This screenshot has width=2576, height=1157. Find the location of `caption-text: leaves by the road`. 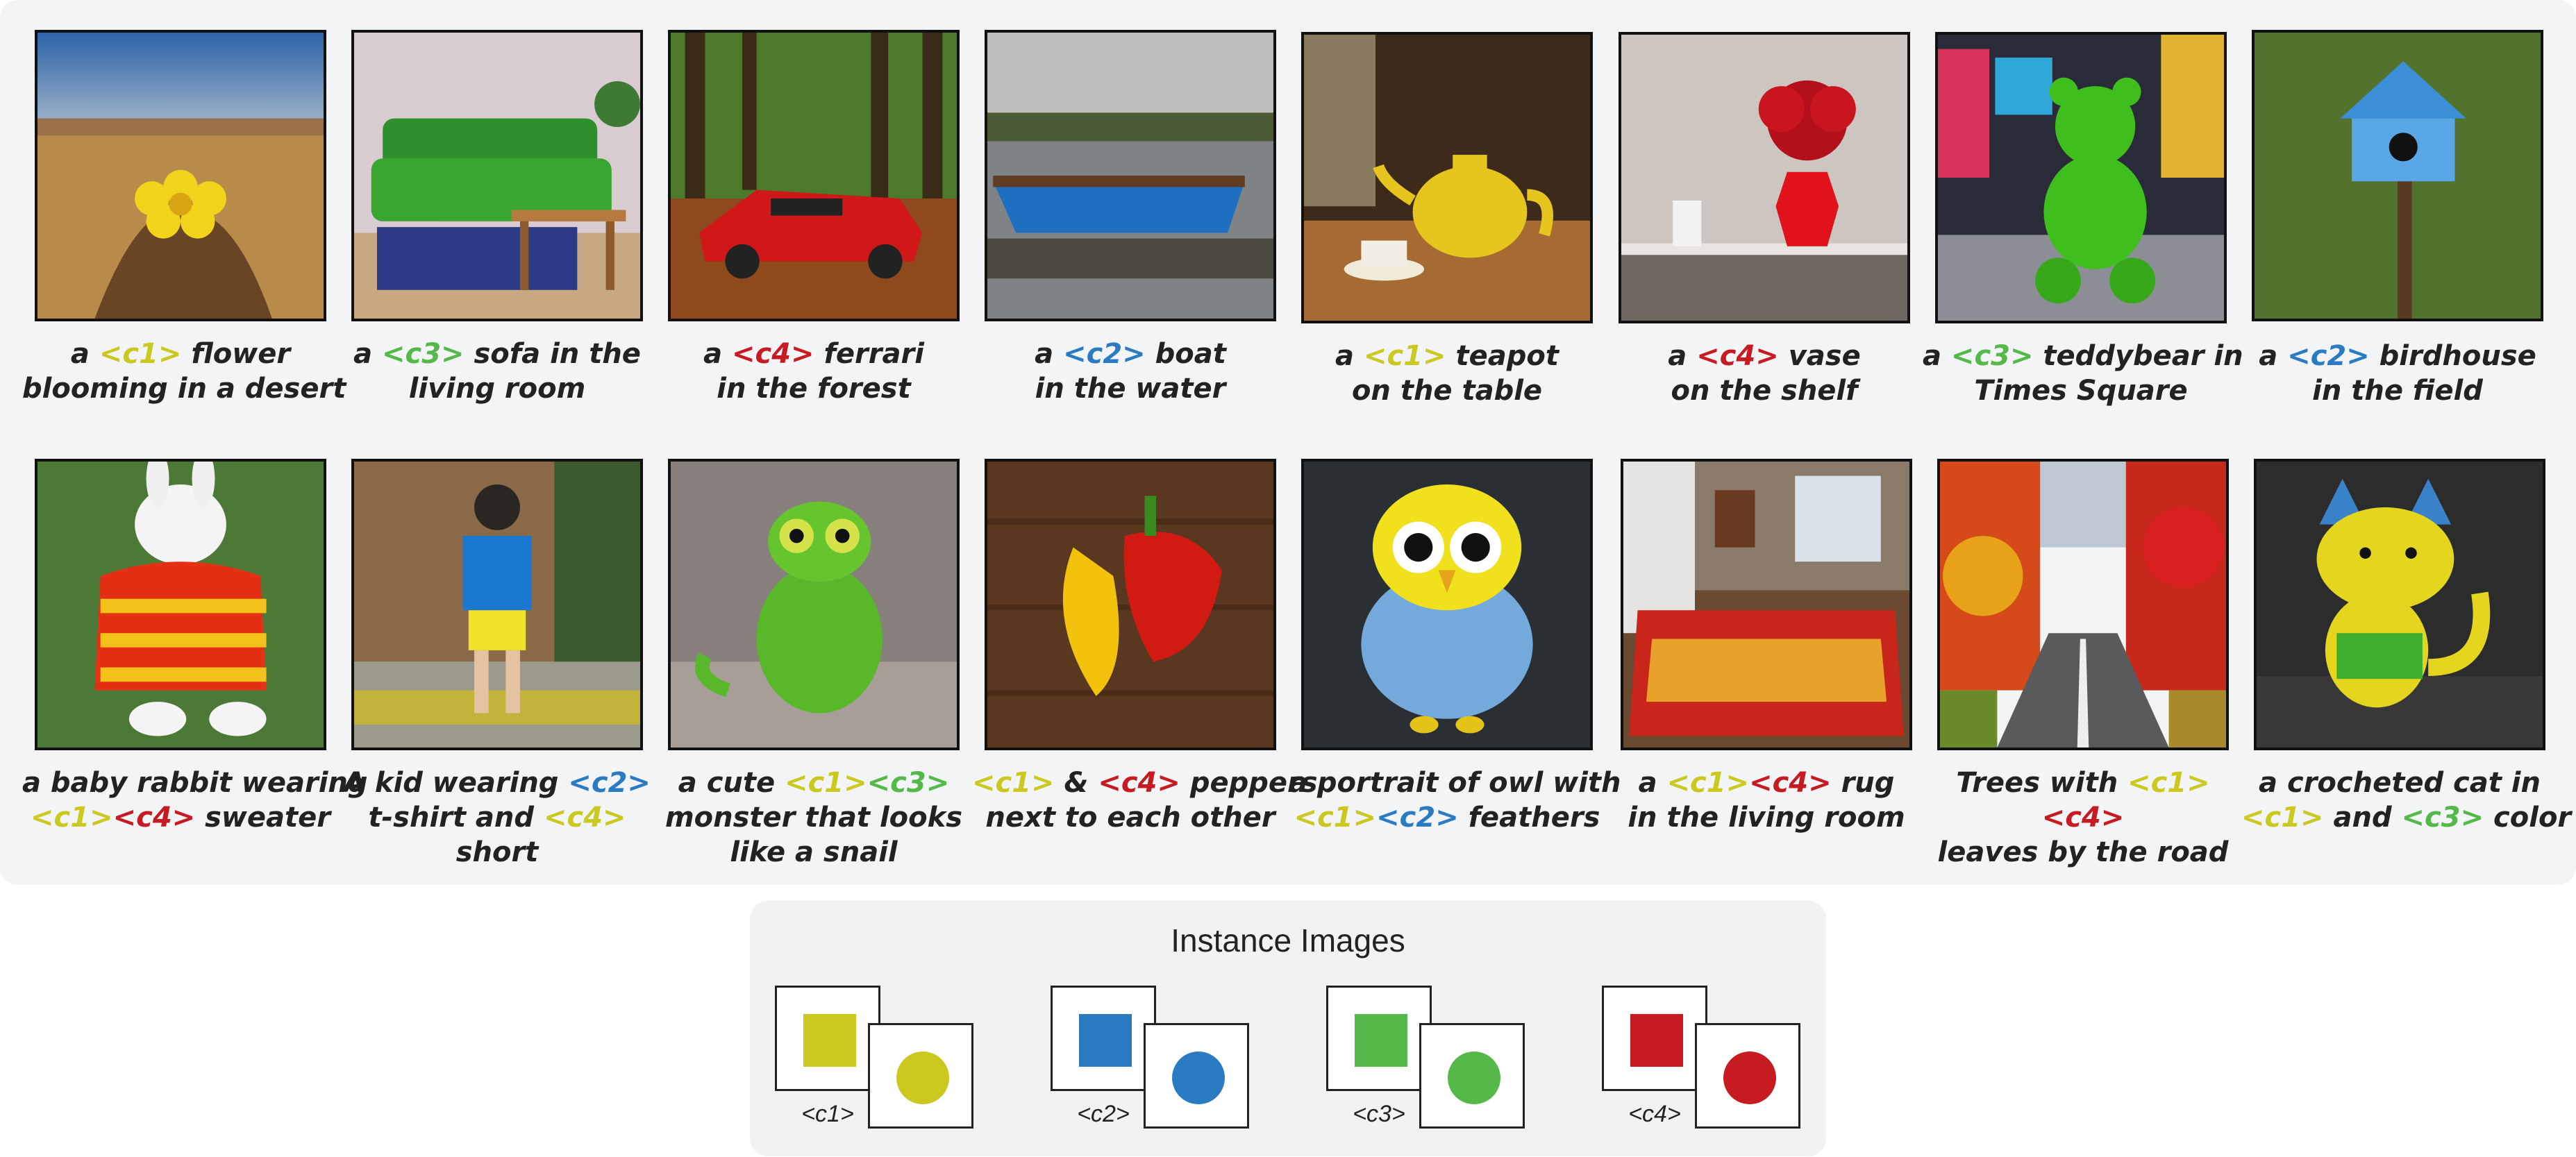

caption-text: leaves by the road is located at coordinates (2083, 852).